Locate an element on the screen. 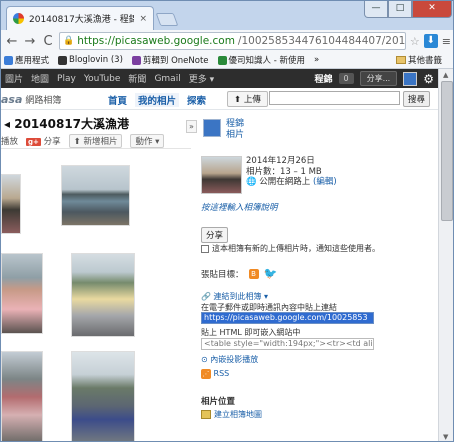 This screenshot has height=442, width=454. bookmark-apps: 應用程式 is located at coordinates (26, 60).